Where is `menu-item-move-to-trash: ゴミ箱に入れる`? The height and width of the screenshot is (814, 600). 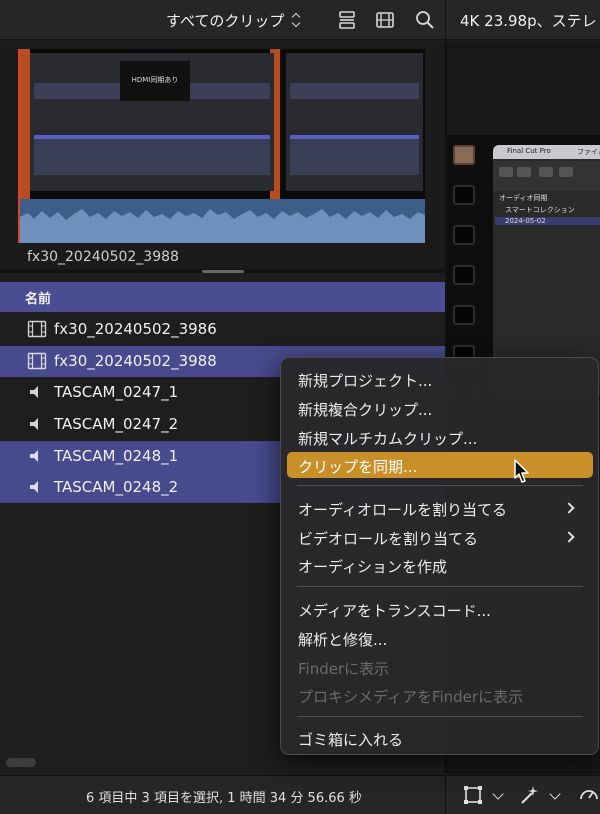 menu-item-move-to-trash: ゴミ箱に入れる is located at coordinates (440, 738).